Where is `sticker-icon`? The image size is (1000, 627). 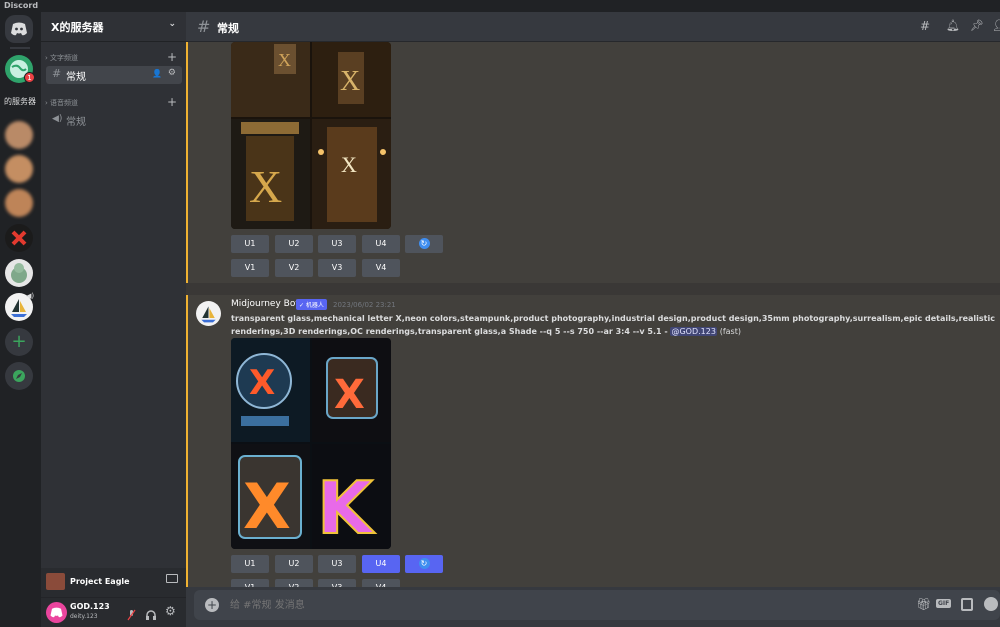 sticker-icon is located at coordinates (967, 604).